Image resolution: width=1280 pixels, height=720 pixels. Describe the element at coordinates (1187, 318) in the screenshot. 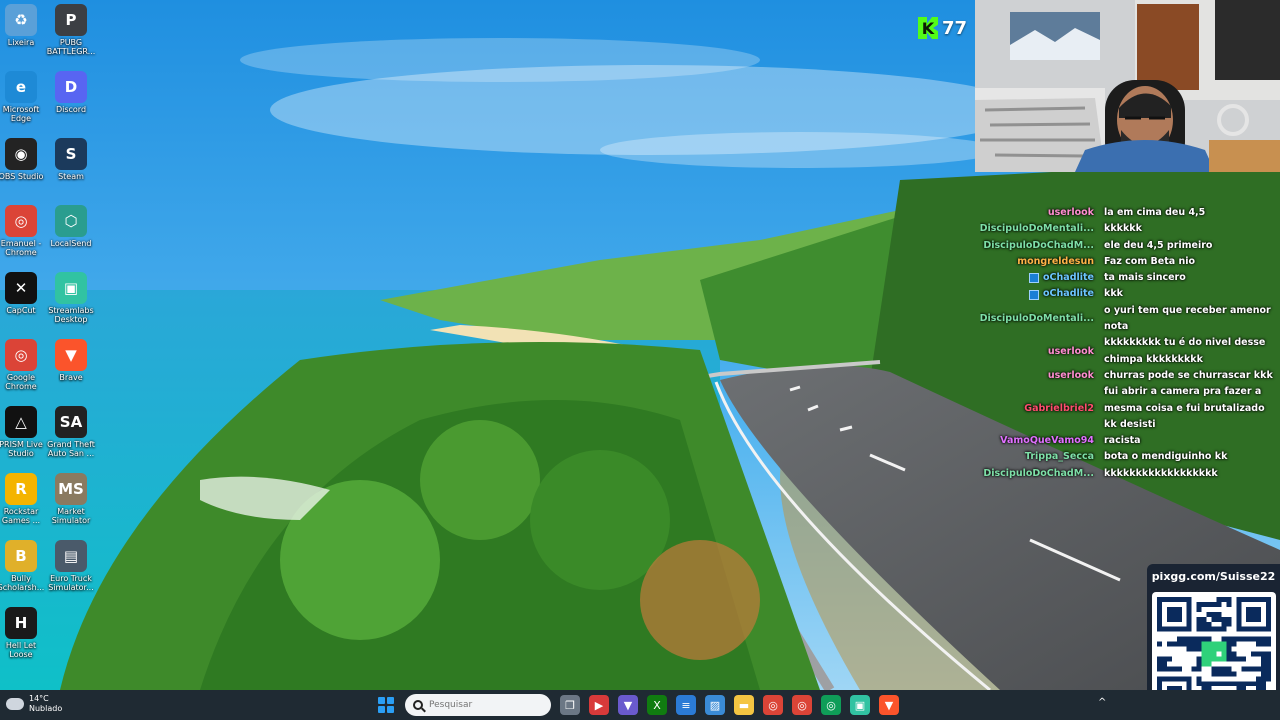

I see `chat-message-text: o yuri tem que receber amenor nota` at that location.